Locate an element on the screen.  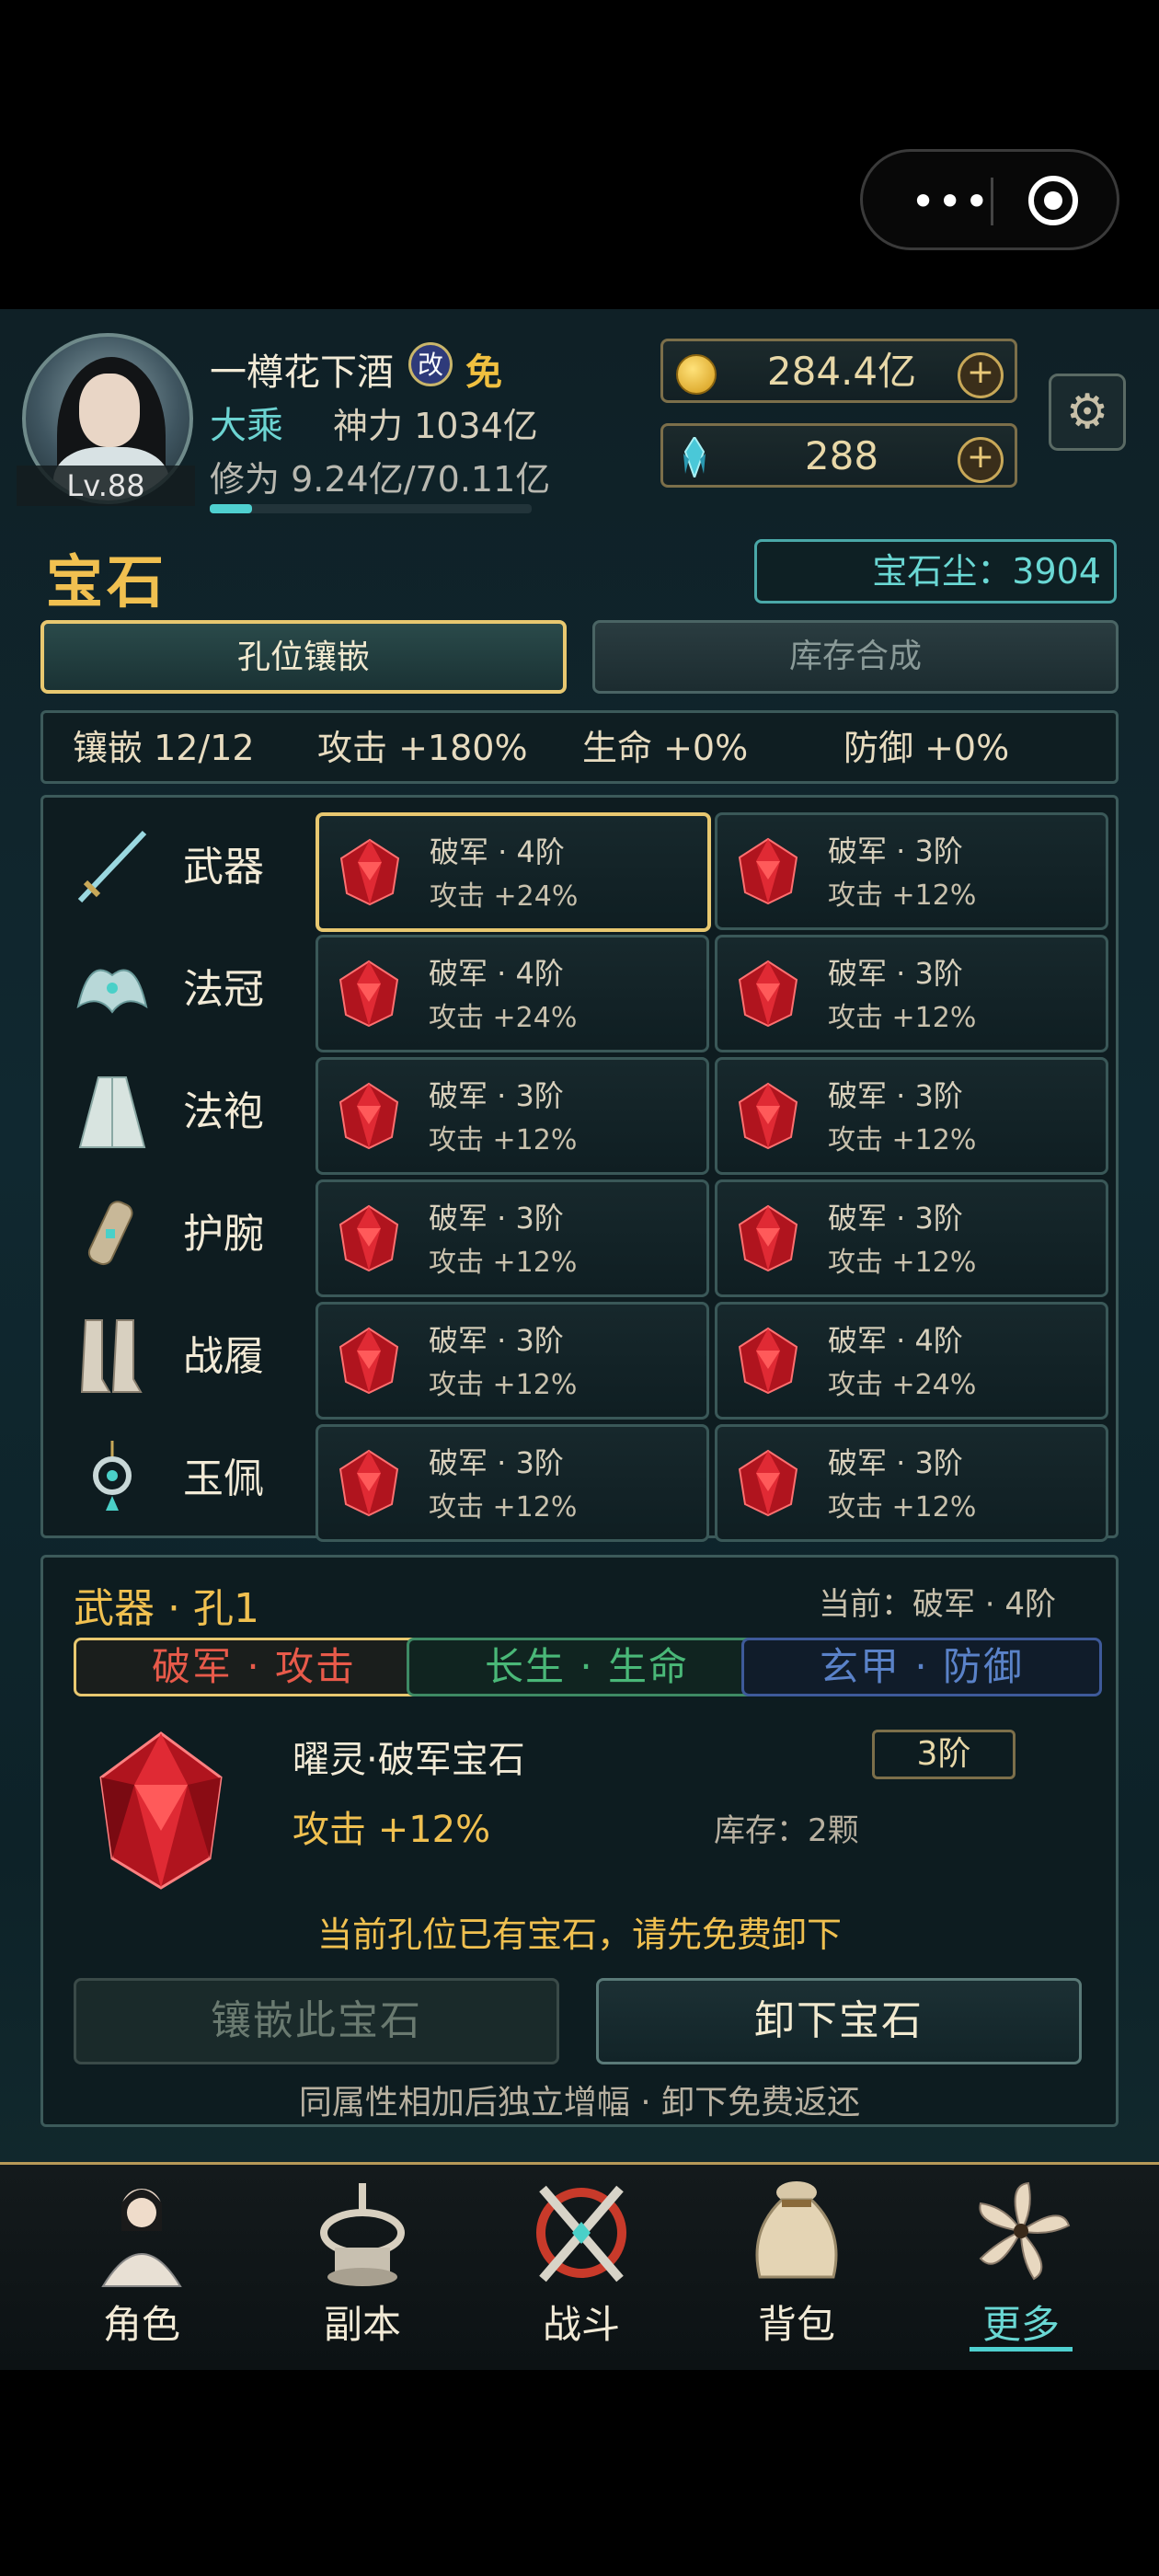
player-power: 神力 1034亿 is located at coordinates (435, 426).